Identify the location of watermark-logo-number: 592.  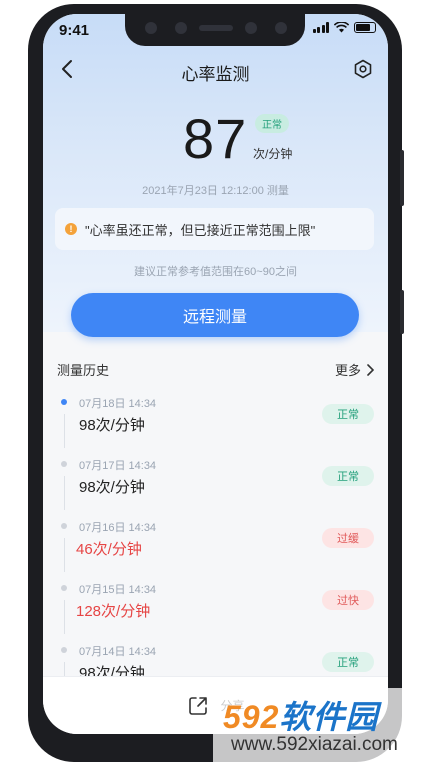
(251, 717).